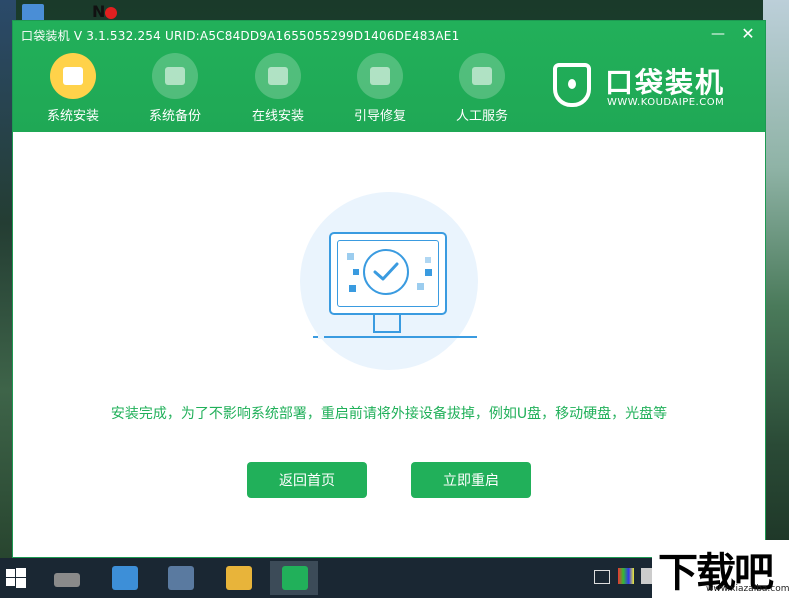  Describe the element at coordinates (471, 480) in the screenshot. I see `restart-now-button: 立即重启` at that location.